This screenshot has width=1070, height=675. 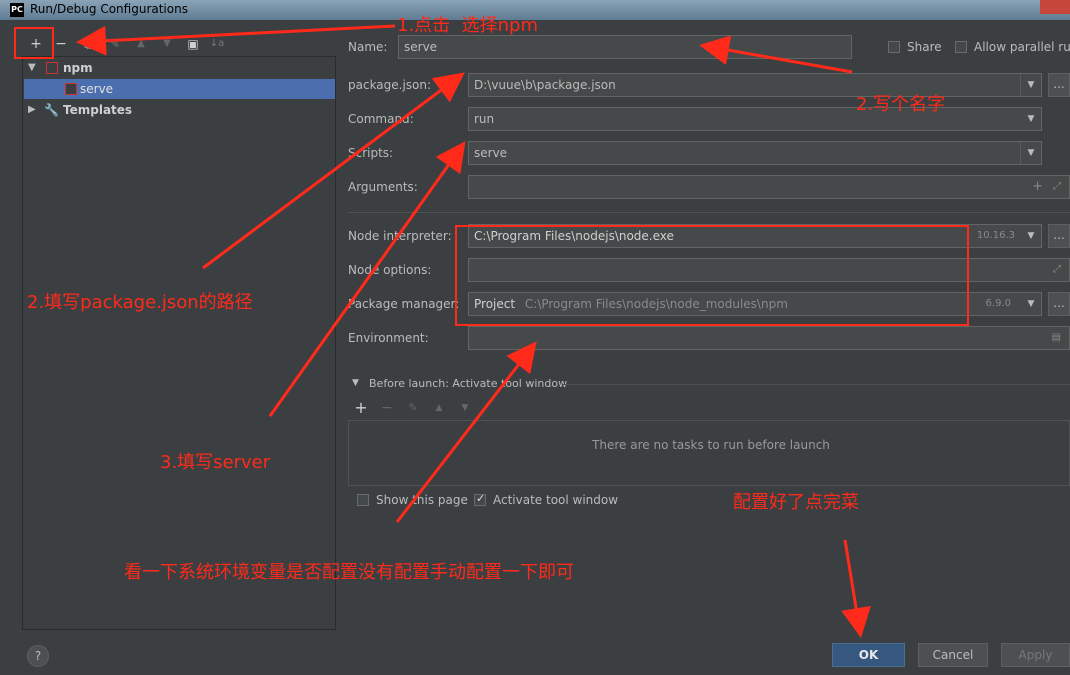 What do you see at coordinates (140, 302) in the screenshot?
I see `annotation-step2-path: 2.填写package.json的路径` at bounding box center [140, 302].